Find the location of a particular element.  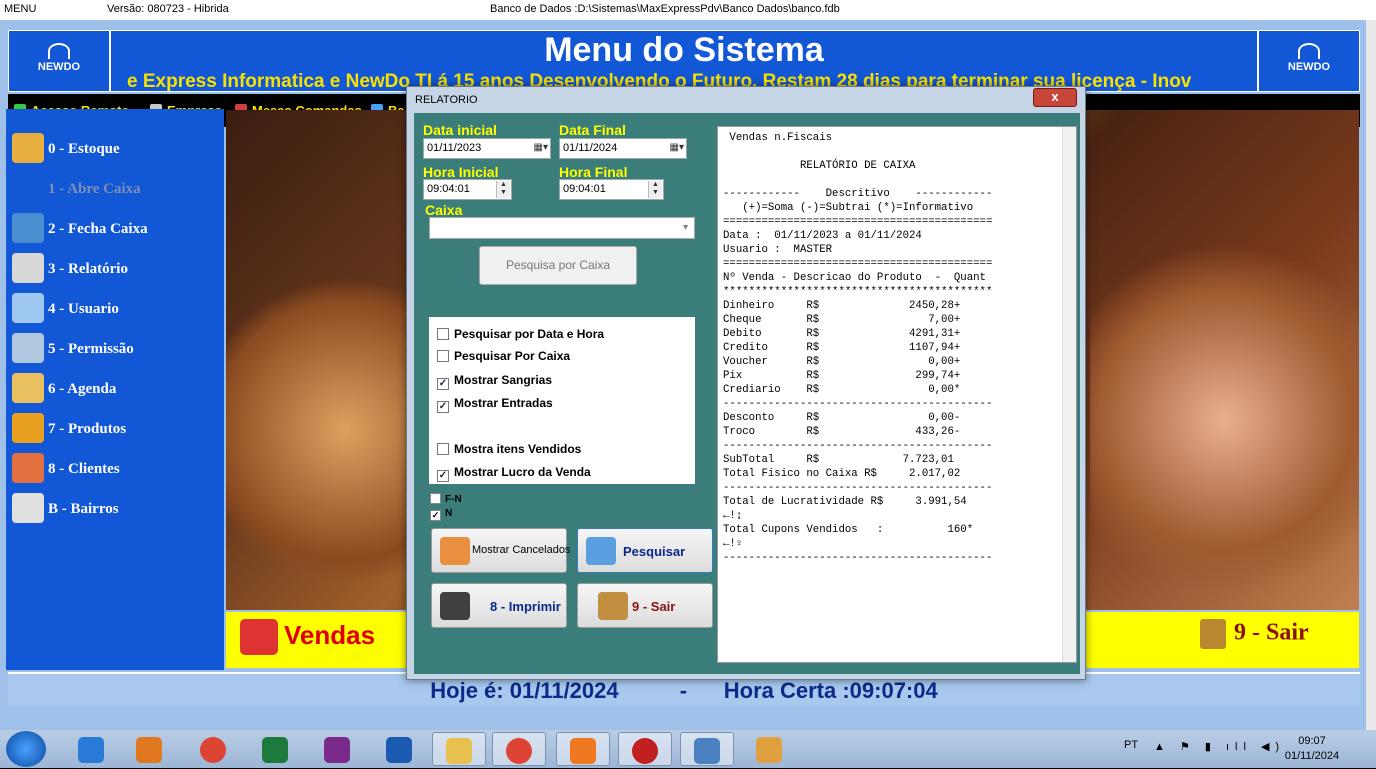

sidebar-item-relatorio: 3 - Relatório is located at coordinates (115, 269).